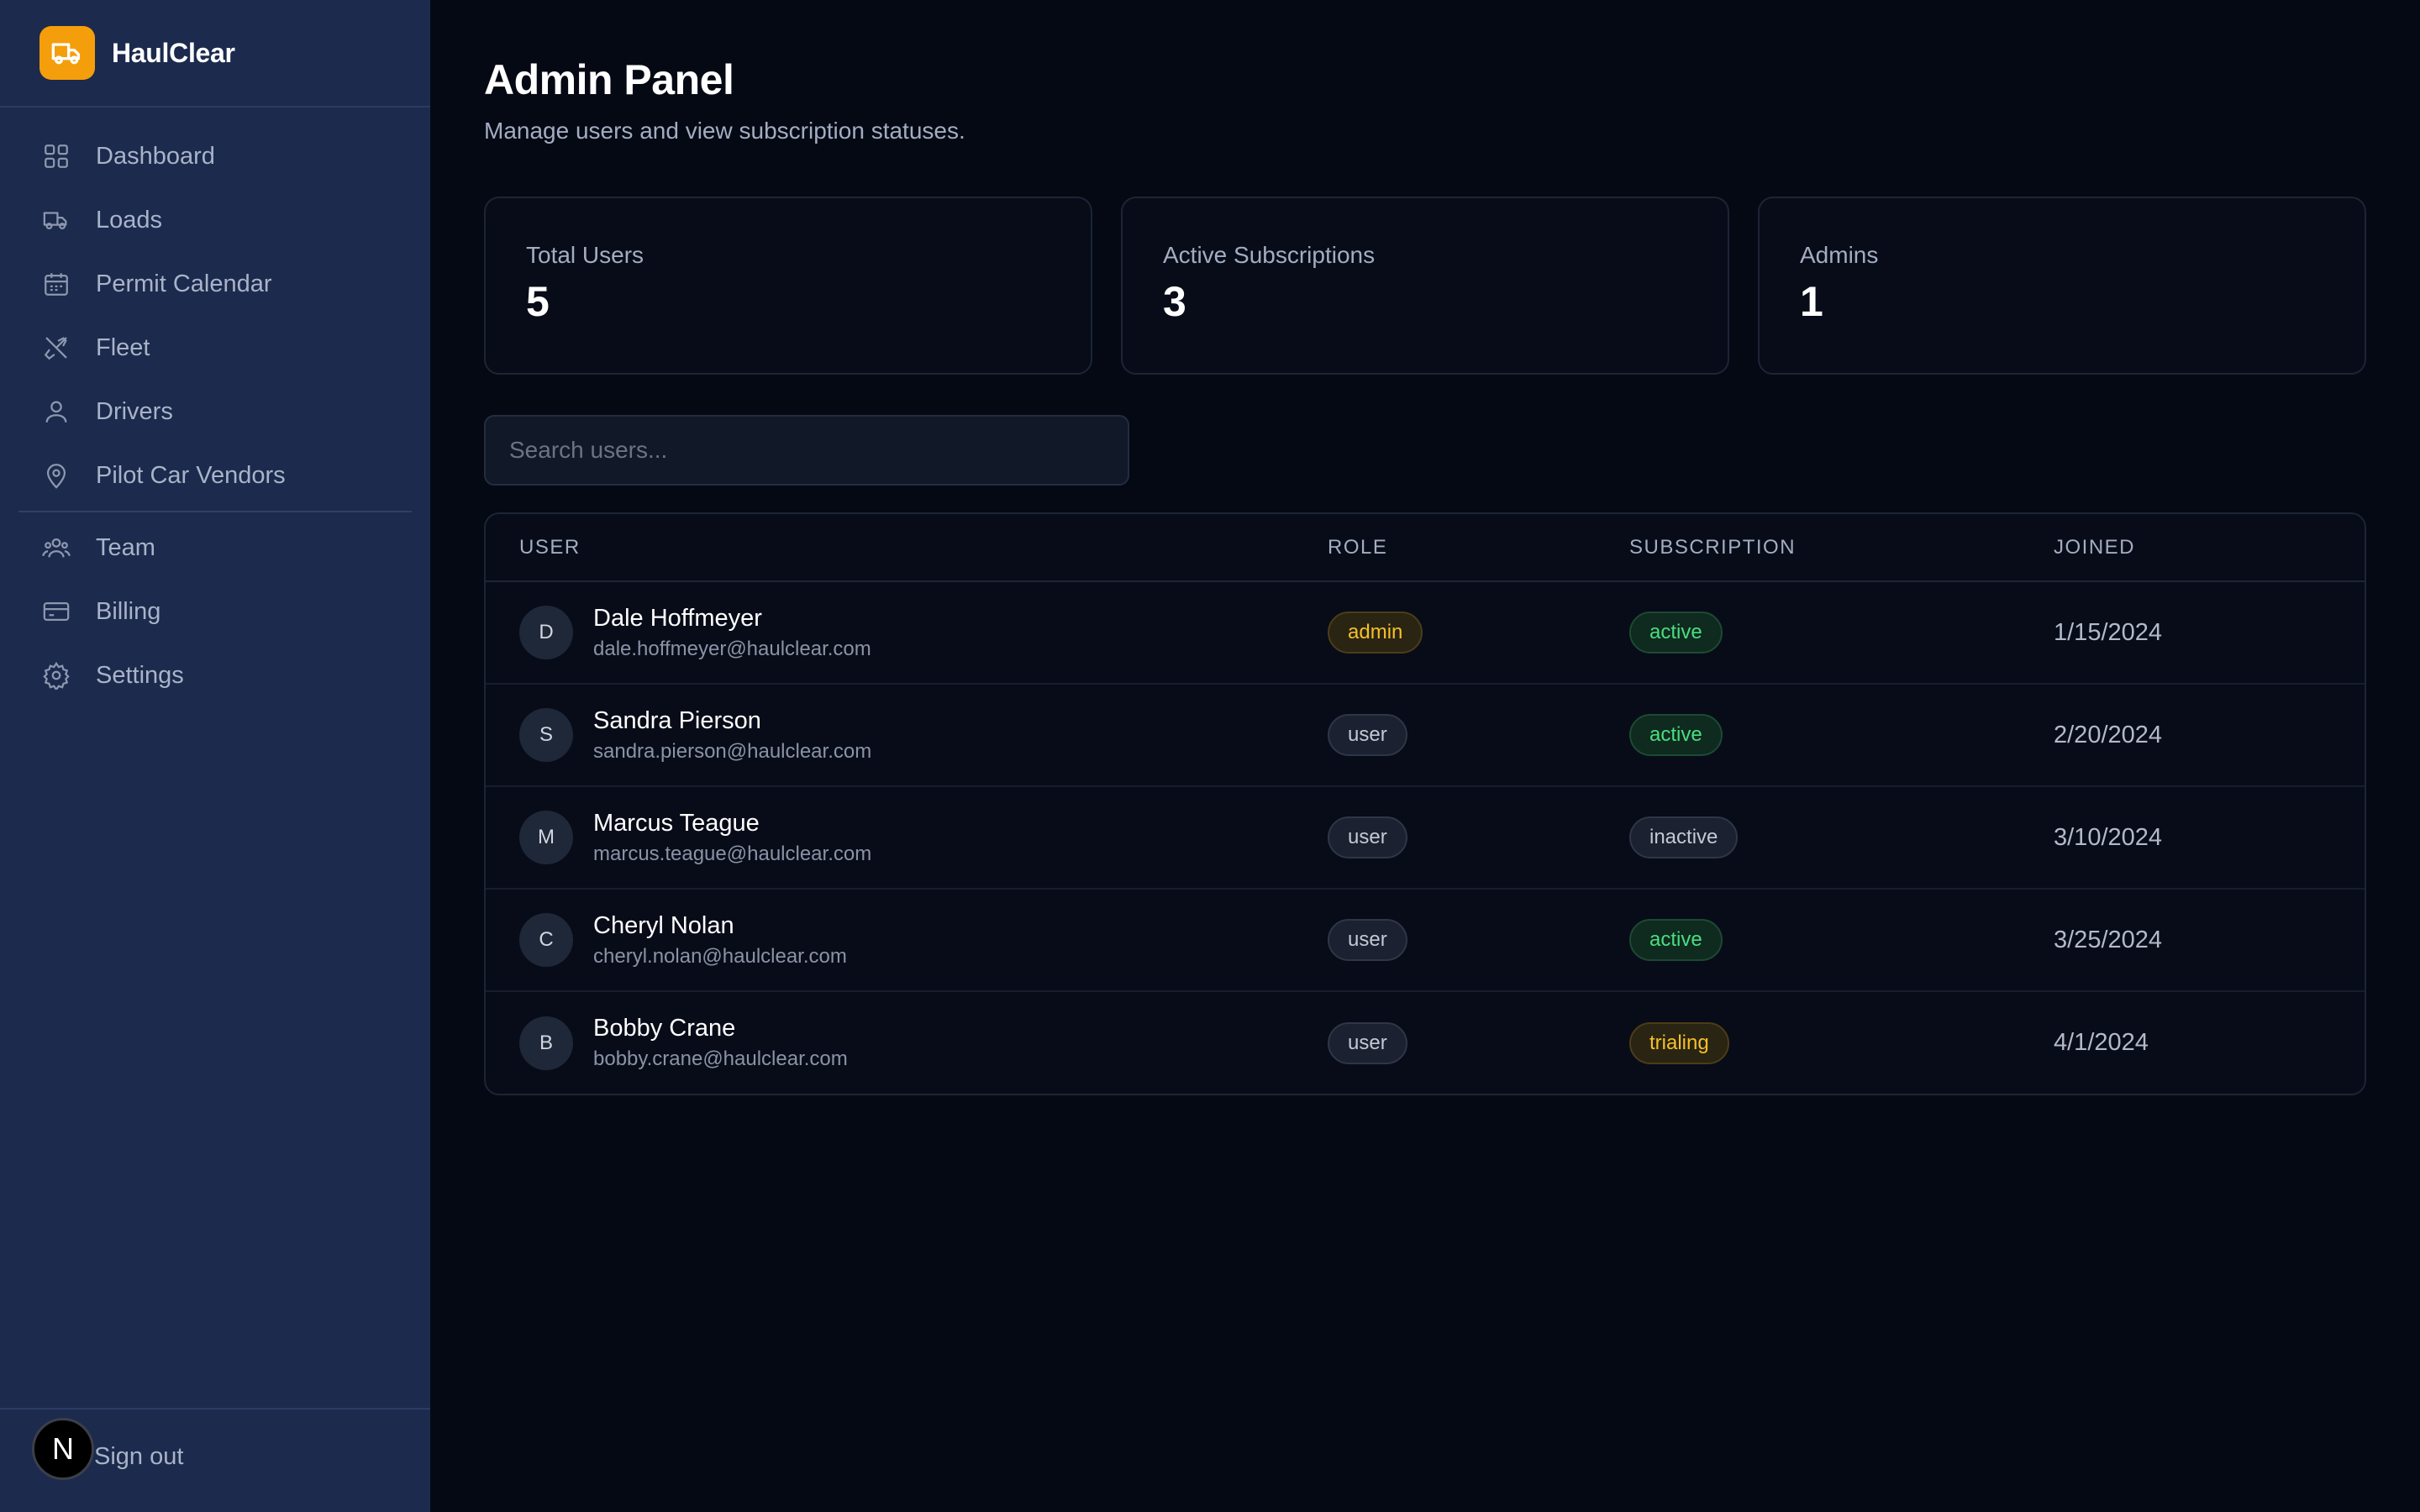 The height and width of the screenshot is (1512, 2420). I want to click on avatar: C, so click(546, 940).